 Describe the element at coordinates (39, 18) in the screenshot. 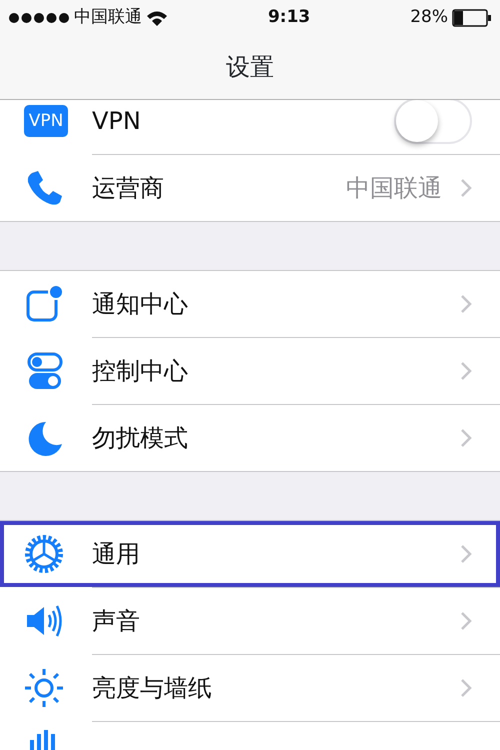

I see `signal-icon` at that location.